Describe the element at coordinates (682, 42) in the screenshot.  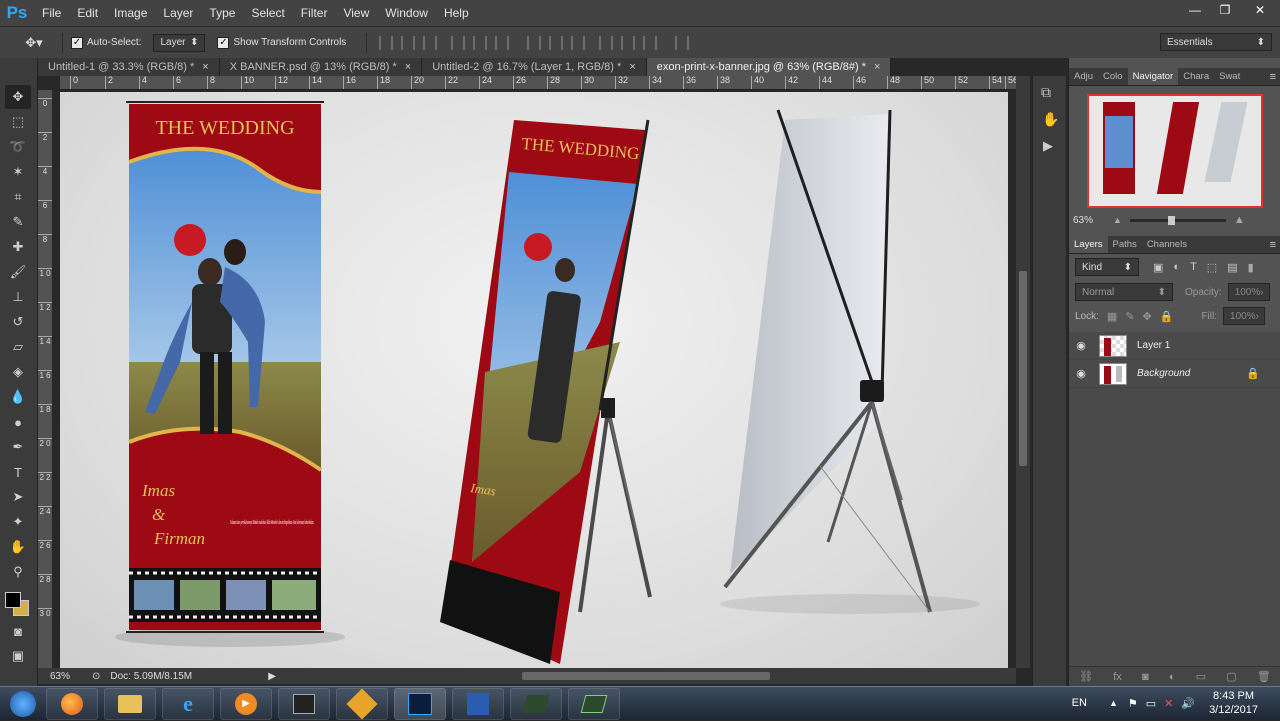
I see `auto-align-icon` at that location.